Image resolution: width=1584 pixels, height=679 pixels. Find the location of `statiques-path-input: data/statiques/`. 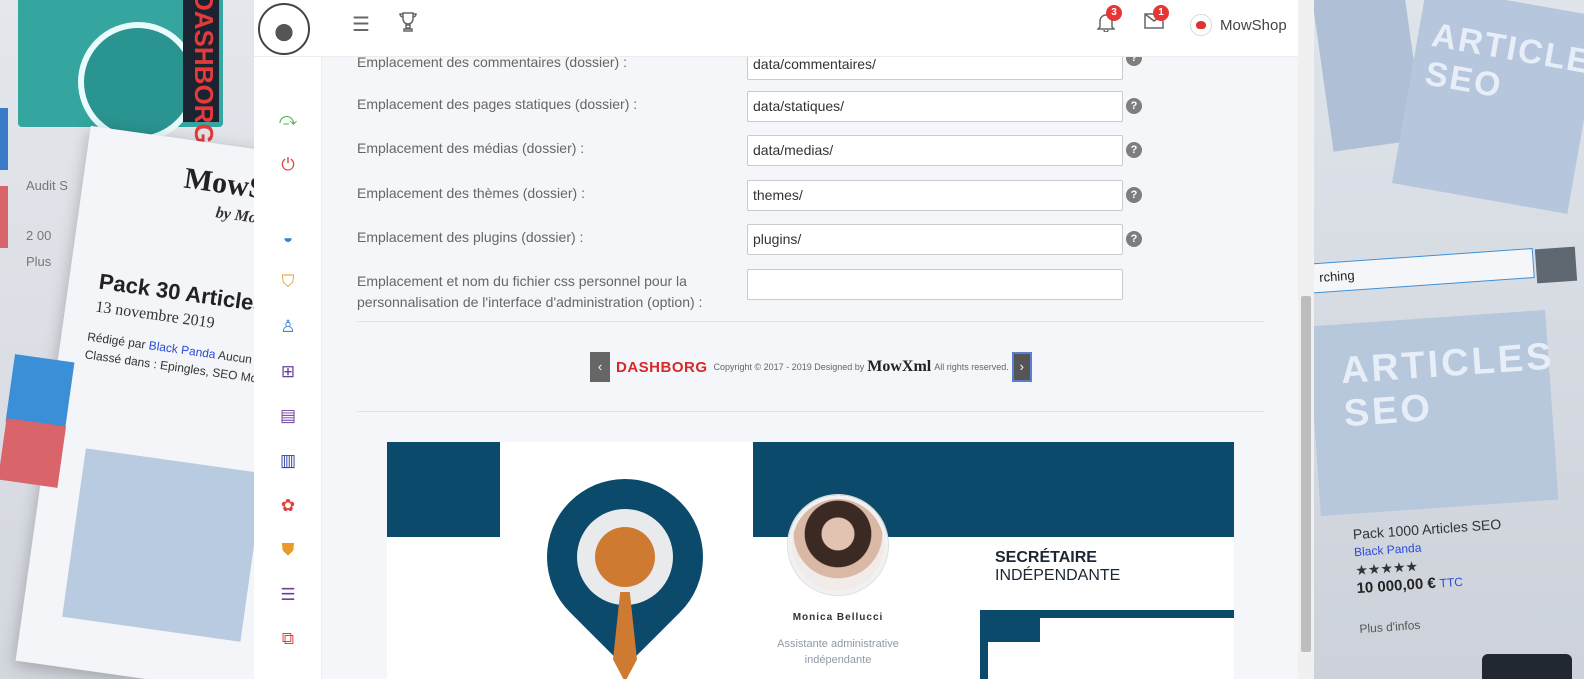

statiques-path-input: data/statiques/ is located at coordinates (935, 106).